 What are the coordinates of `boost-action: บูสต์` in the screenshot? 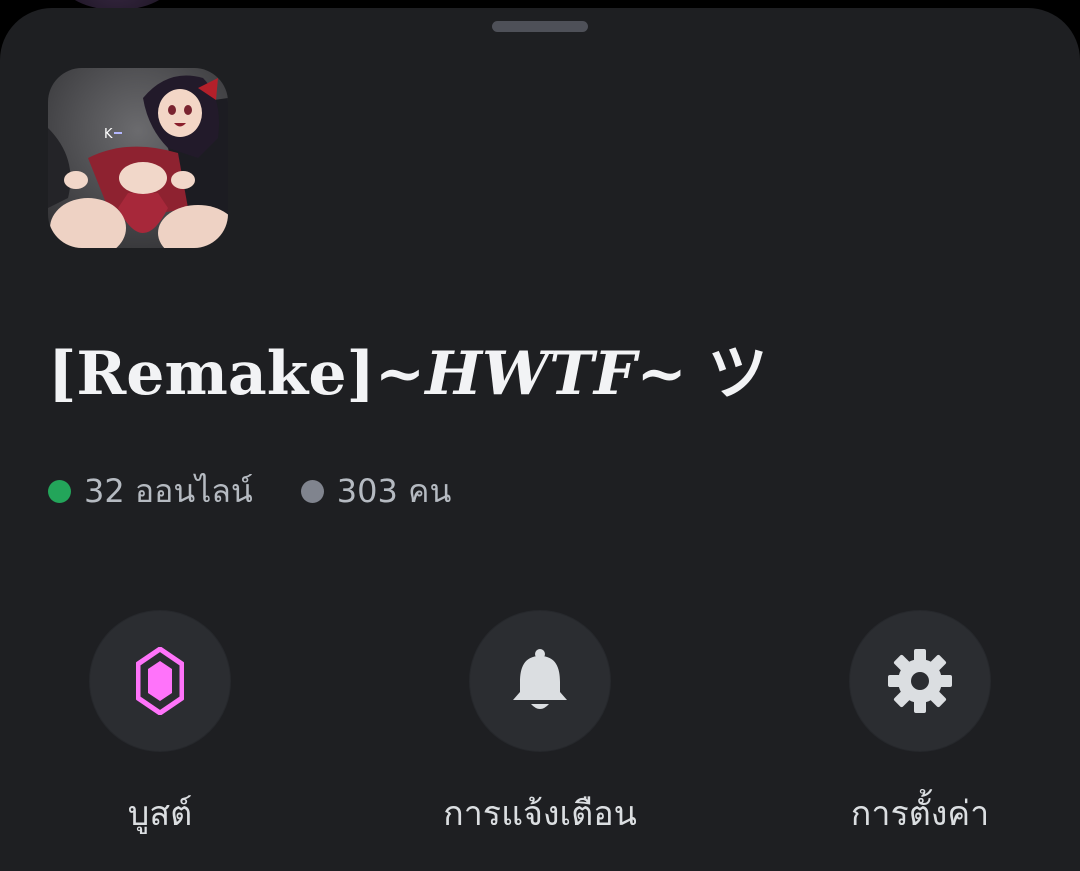 It's located at (160, 721).